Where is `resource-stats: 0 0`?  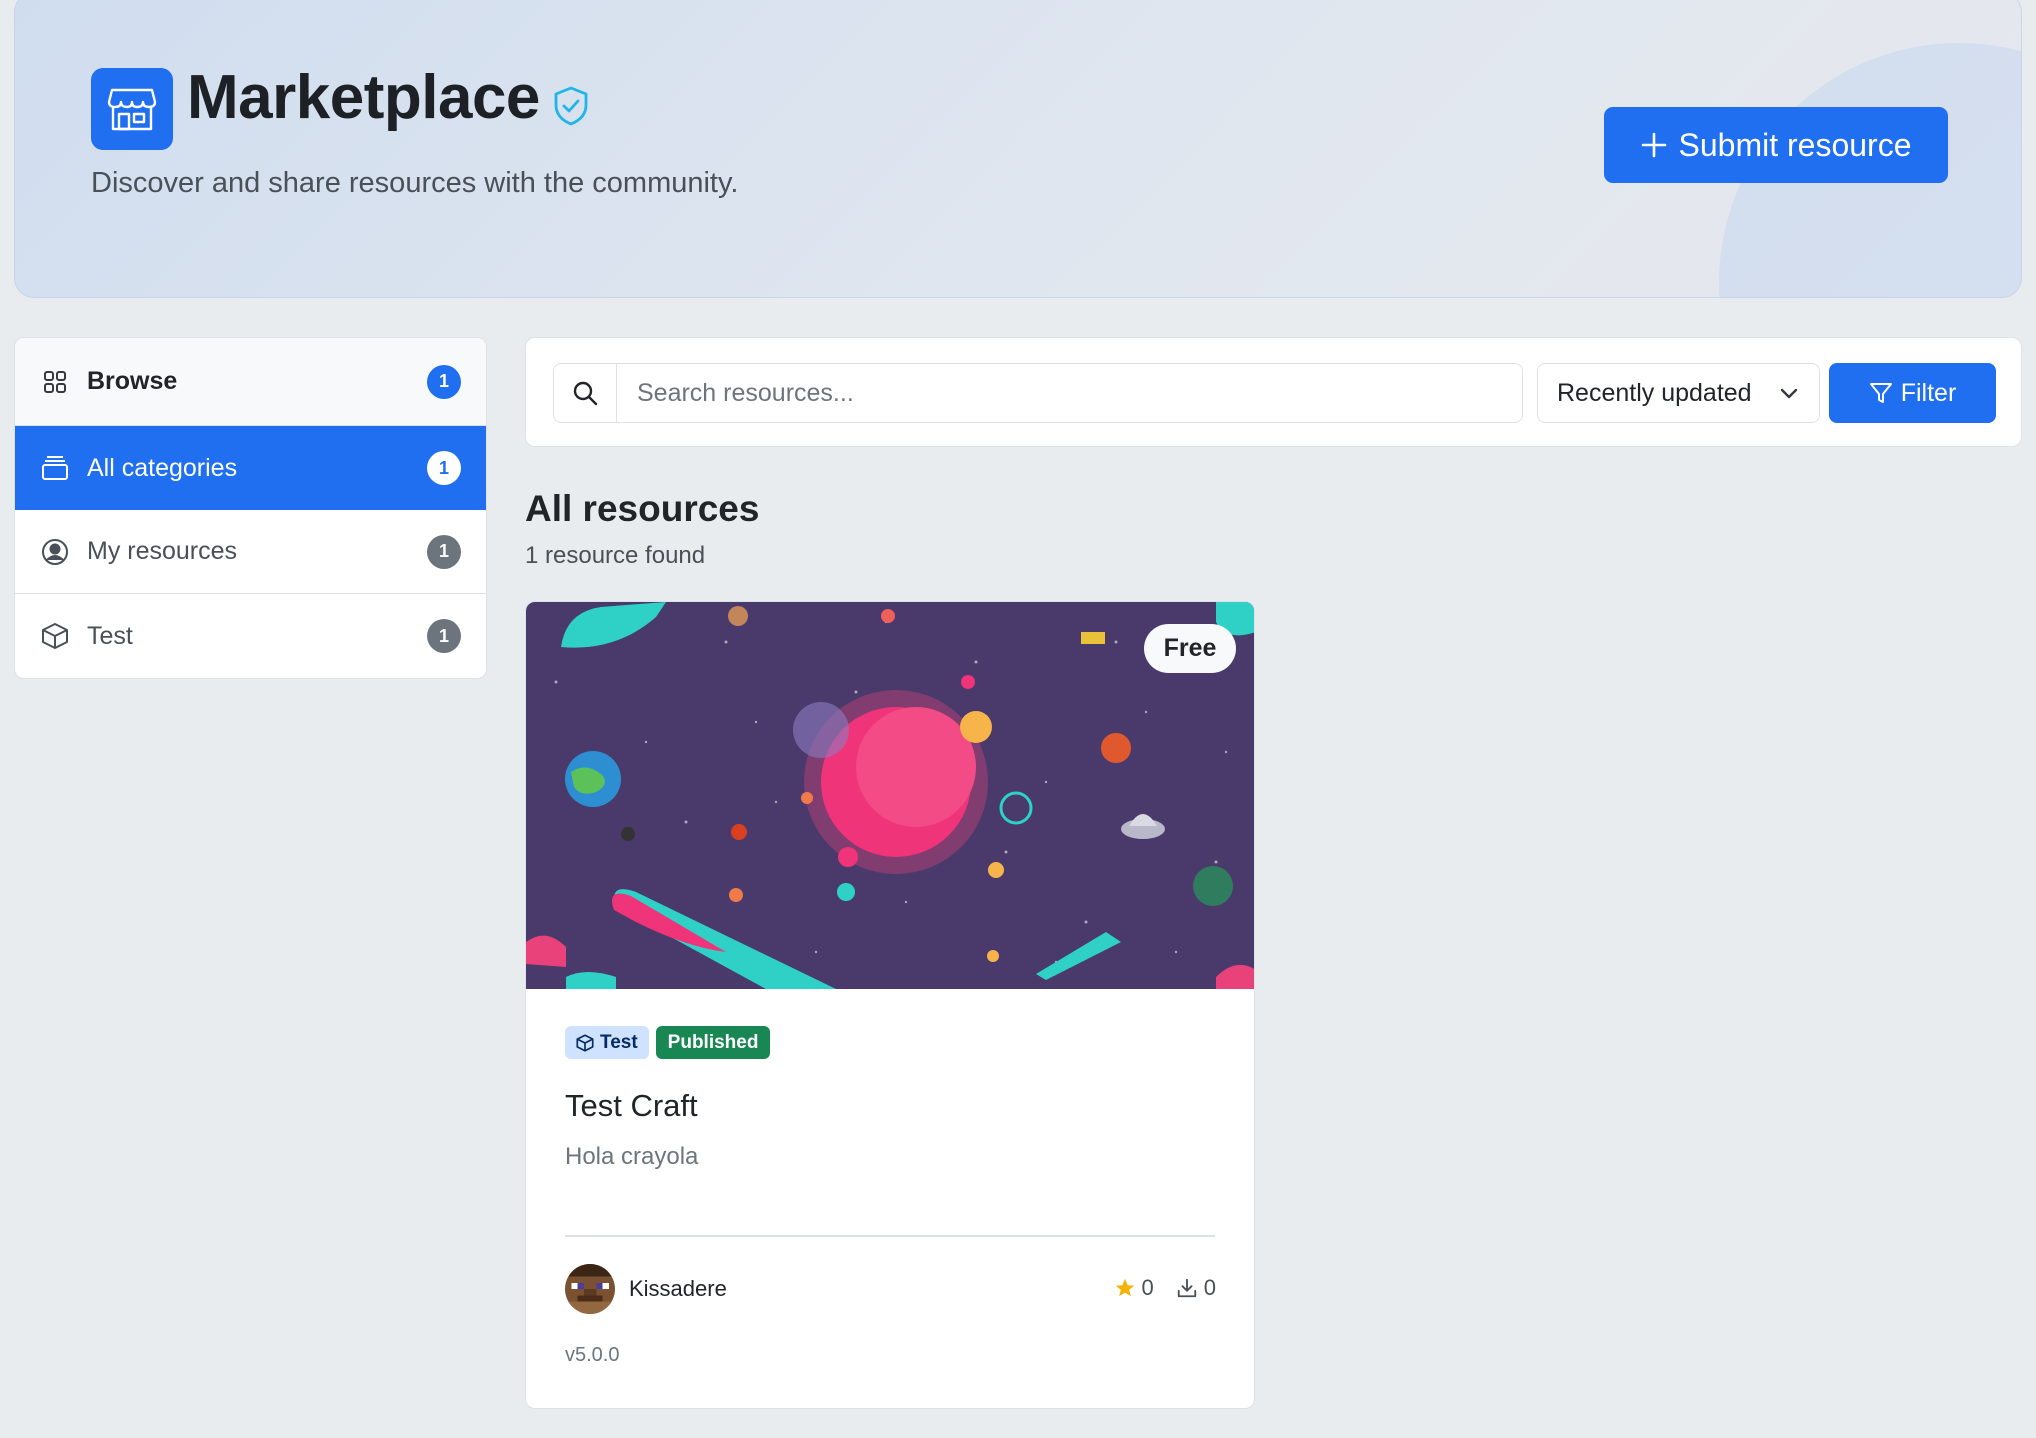 resource-stats: 0 0 is located at coordinates (1165, 1288).